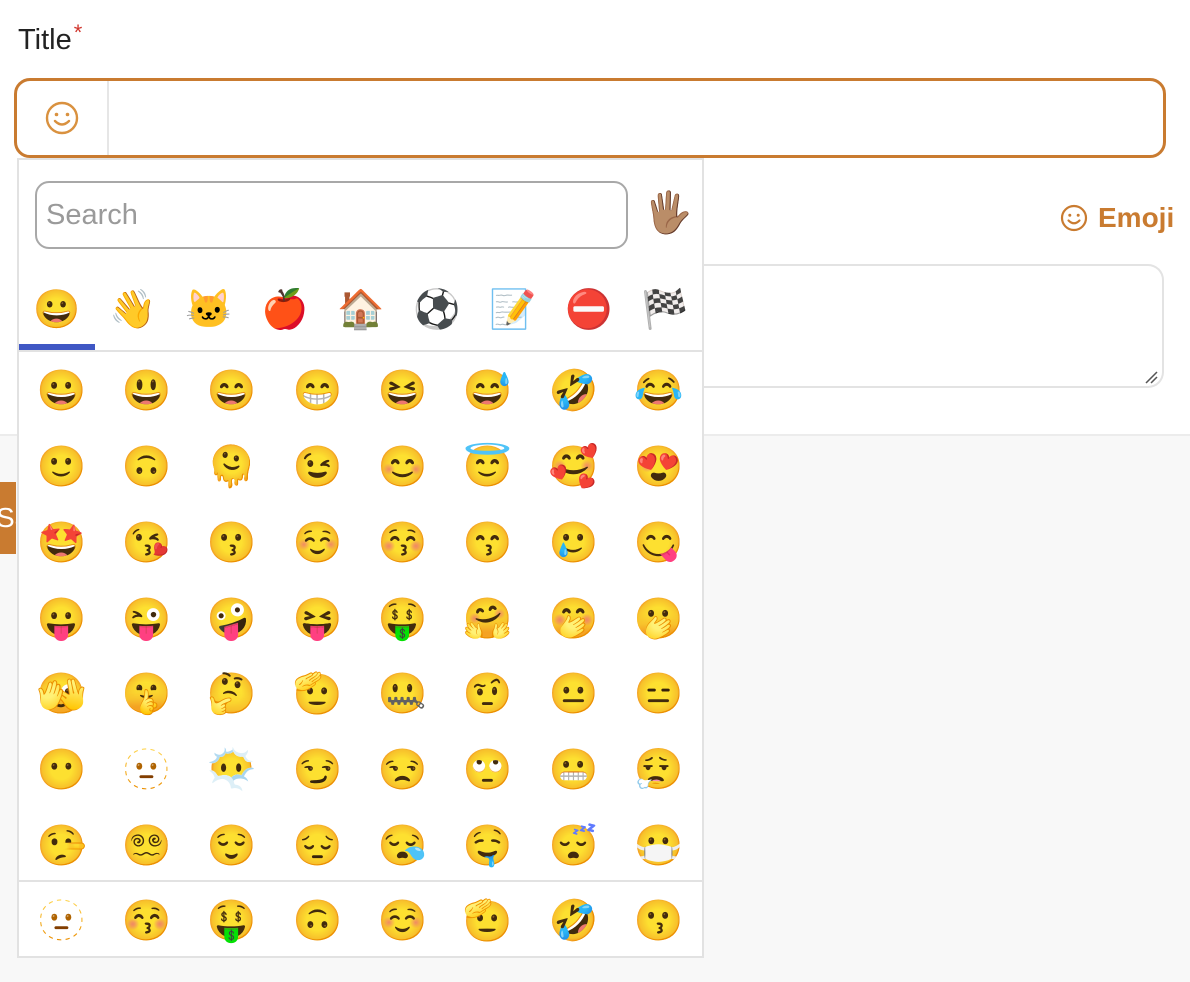 The image size is (1190, 982). I want to click on emoji-toggle-label: Emoji, so click(1136, 217).